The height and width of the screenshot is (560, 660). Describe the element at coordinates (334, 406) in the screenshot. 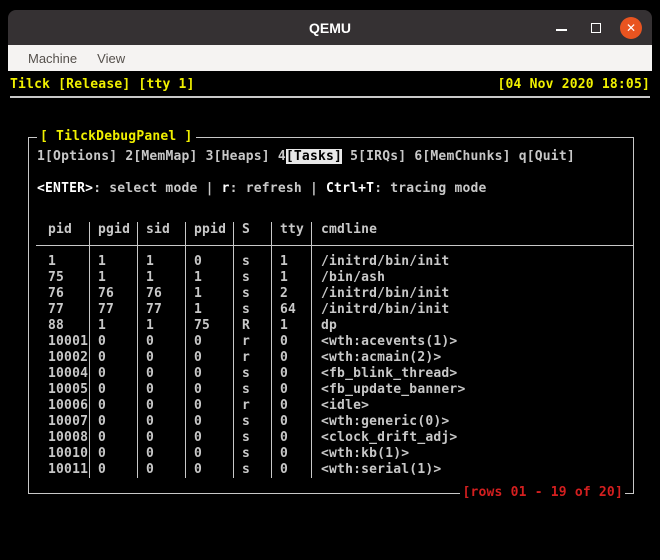

I see `table-row: 10006 0 0 0 r 0 <idle>` at that location.